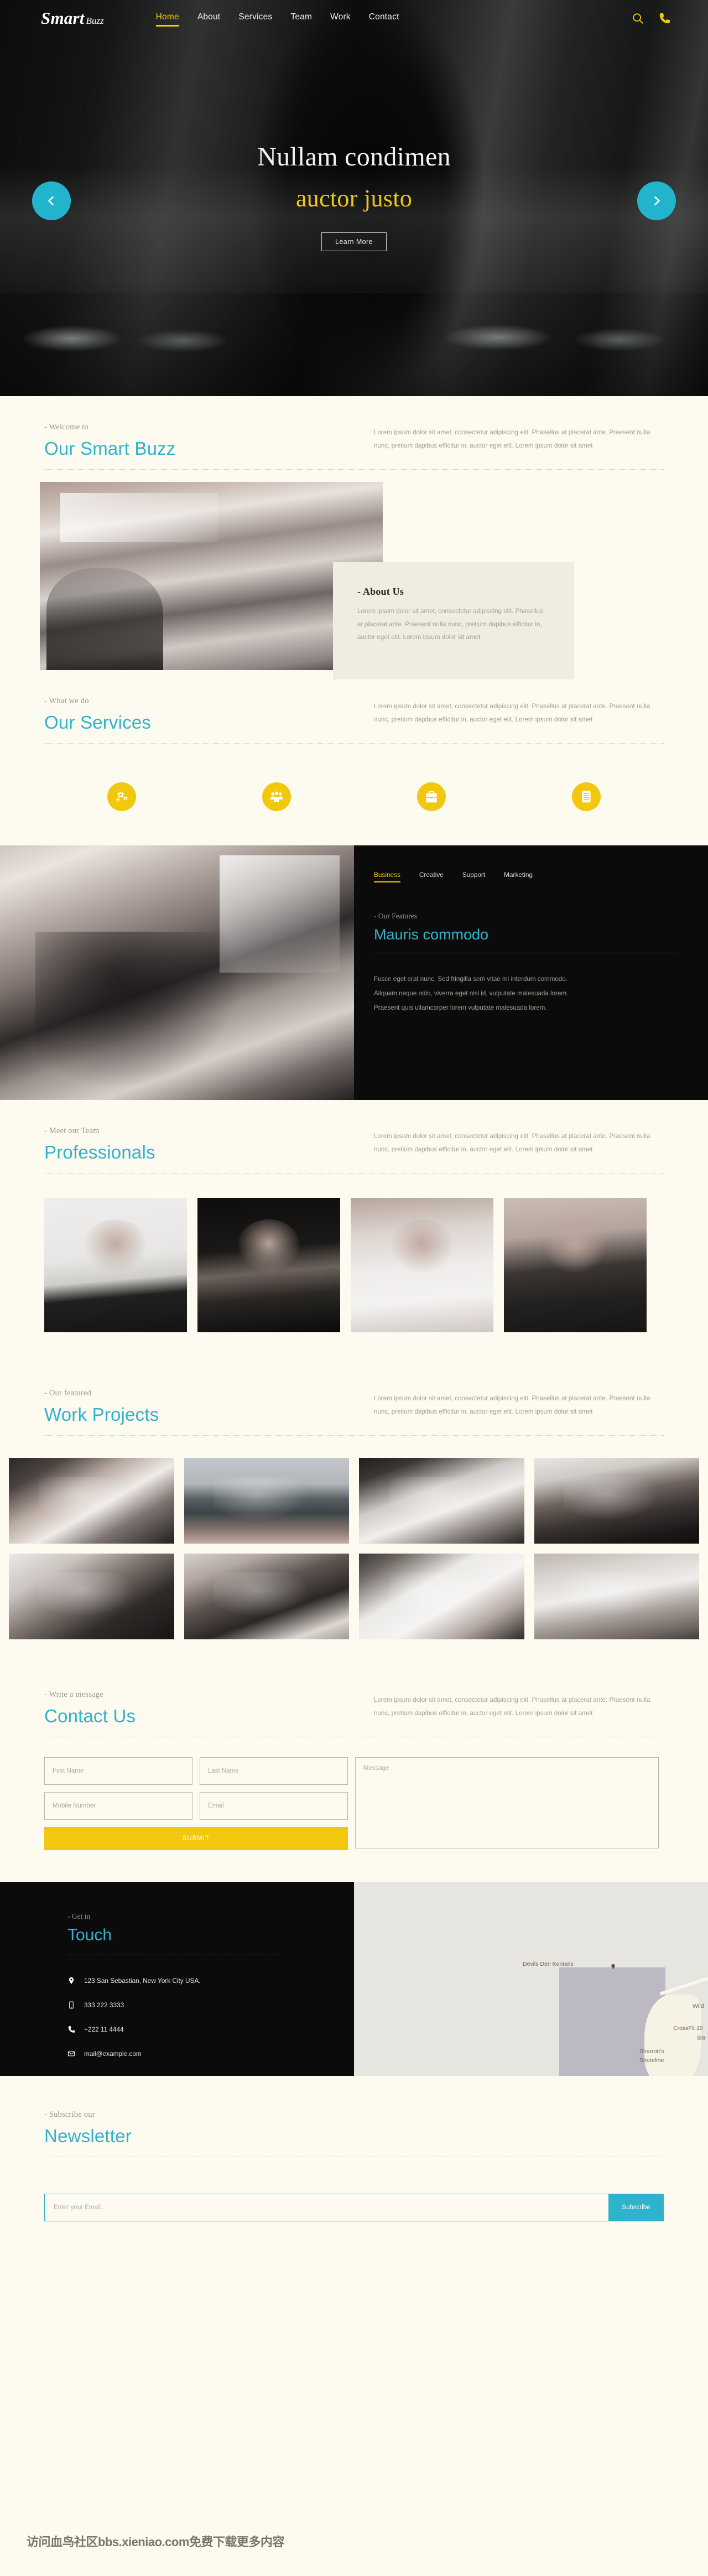 Image resolution: width=708 pixels, height=2576 pixels. What do you see at coordinates (101, 1414) in the screenshot?
I see `work-title: Work Projects` at bounding box center [101, 1414].